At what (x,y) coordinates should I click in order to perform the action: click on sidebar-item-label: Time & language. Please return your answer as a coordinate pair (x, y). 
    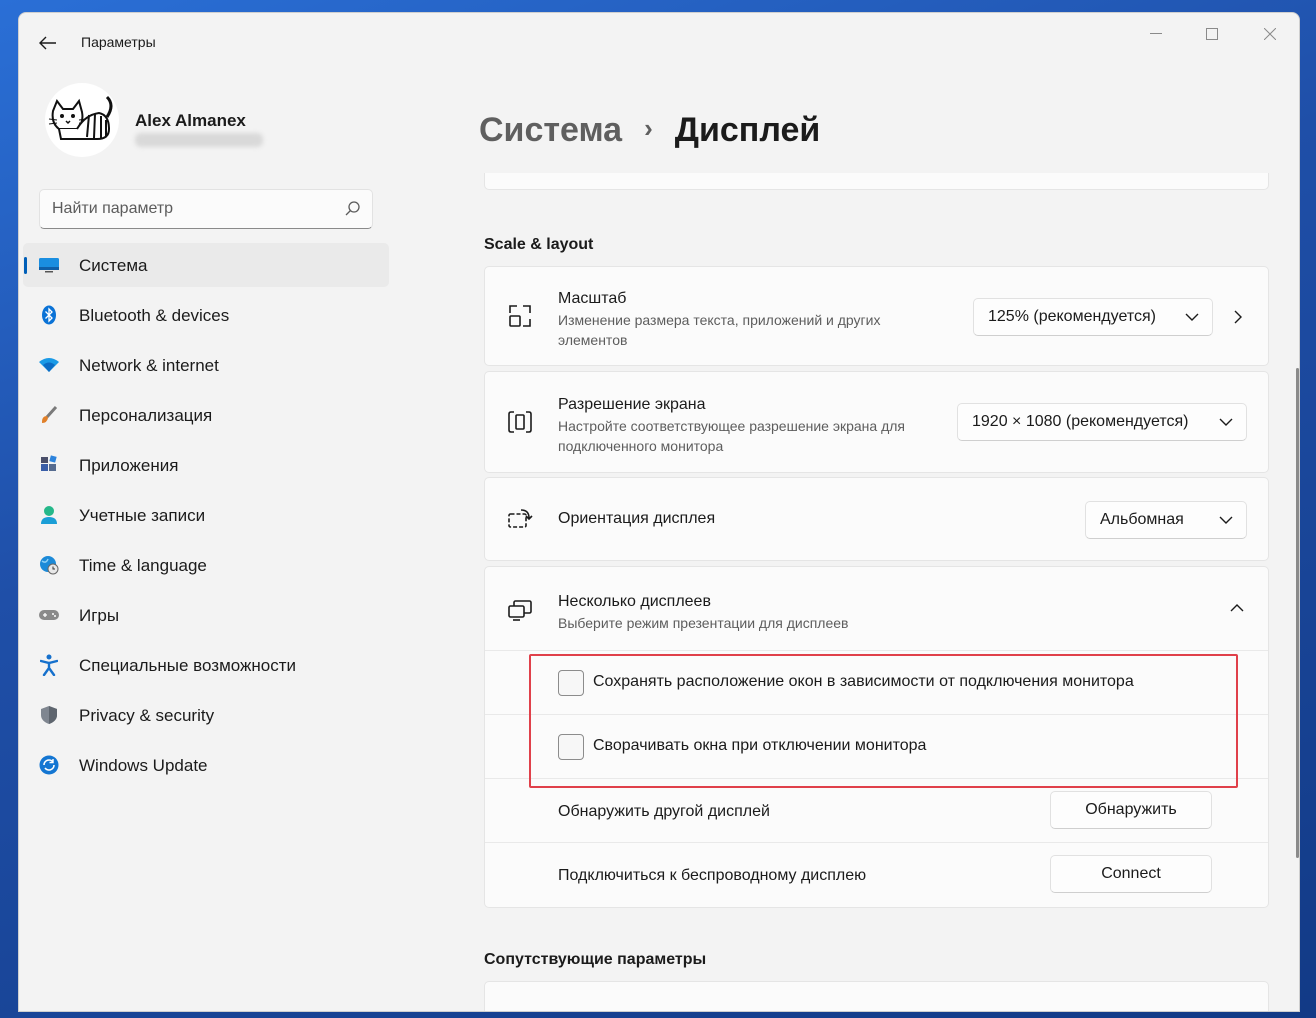
    Looking at the image, I should click on (143, 565).